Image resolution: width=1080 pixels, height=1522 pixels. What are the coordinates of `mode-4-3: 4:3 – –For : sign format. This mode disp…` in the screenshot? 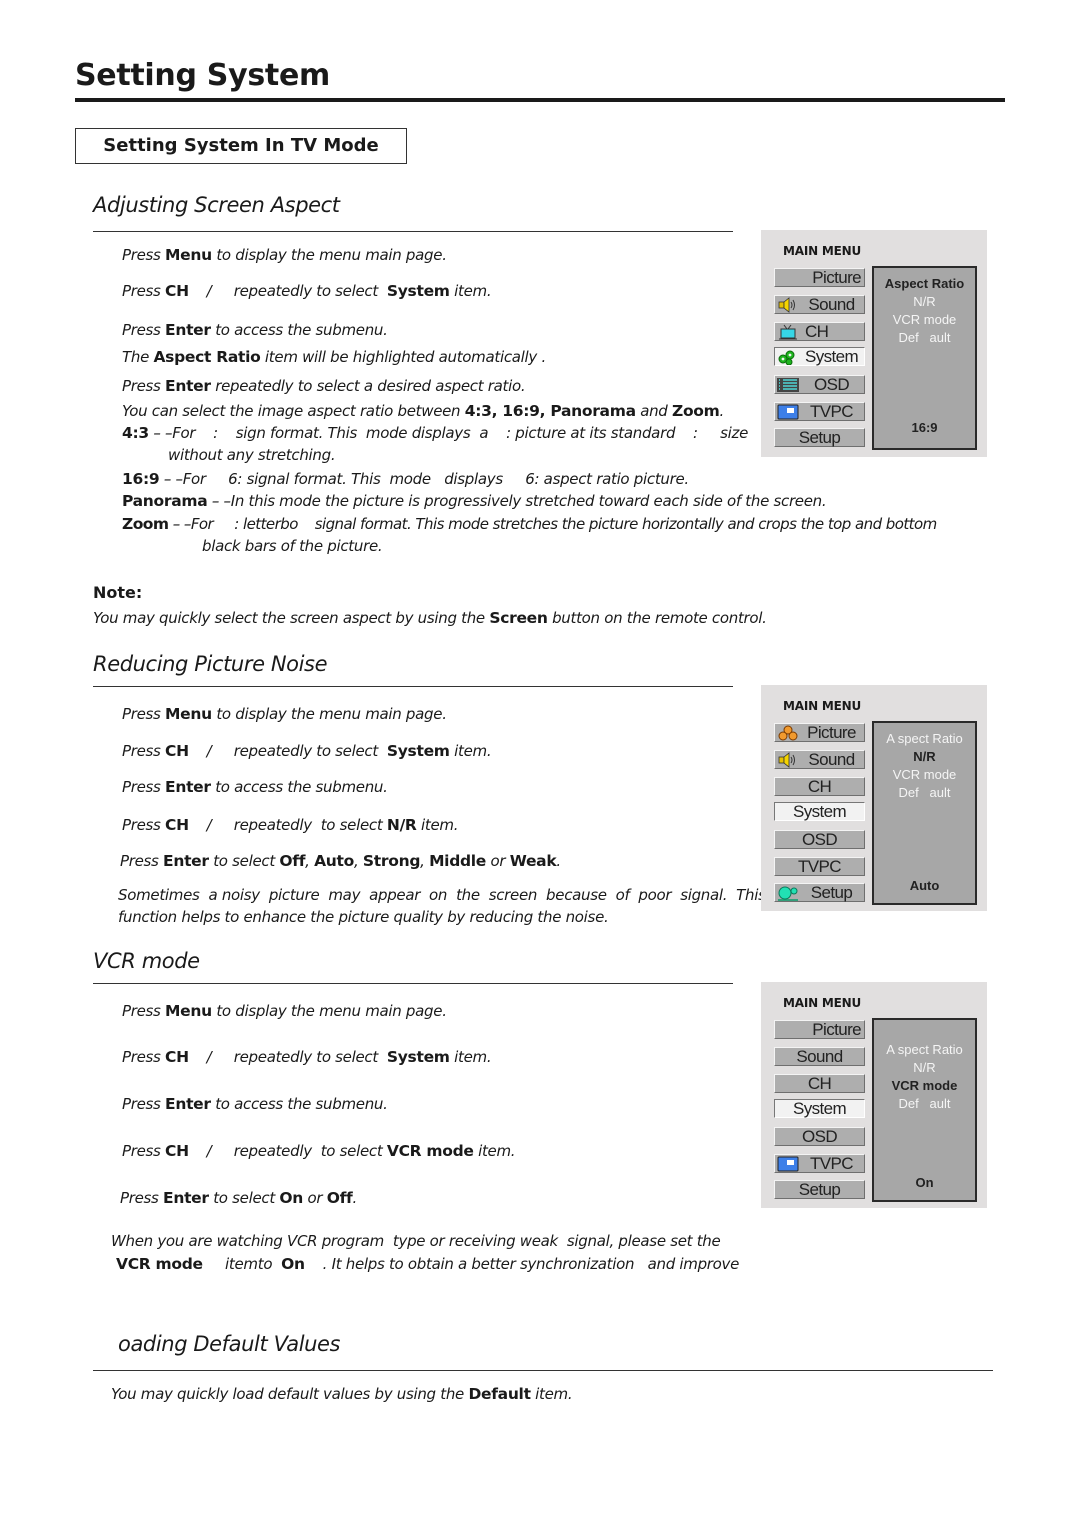 It's located at (435, 433).